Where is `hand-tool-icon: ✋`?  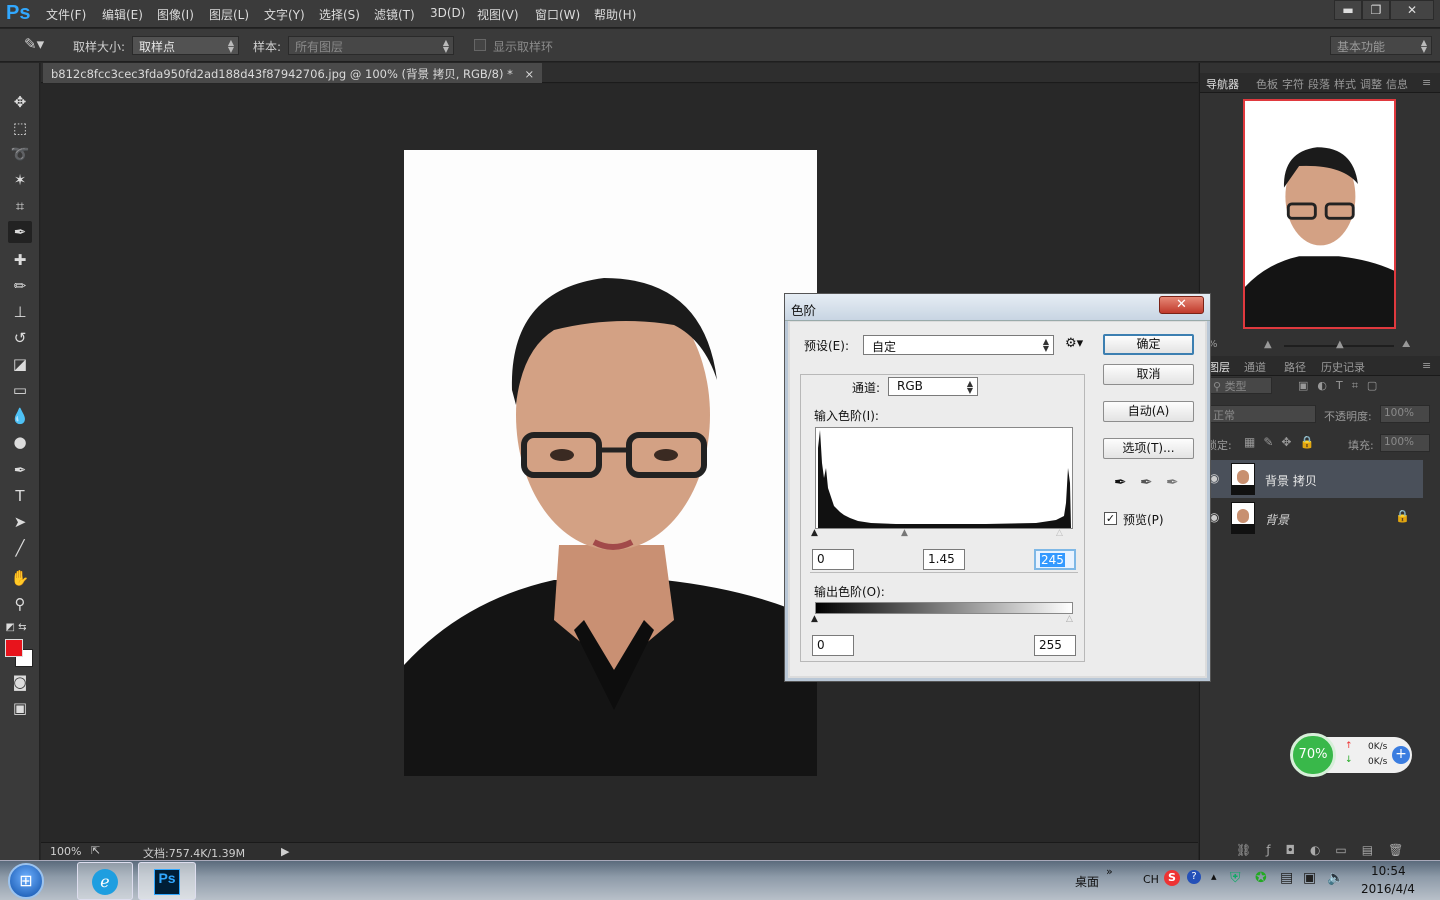
hand-tool-icon: ✋ is located at coordinates (20, 578).